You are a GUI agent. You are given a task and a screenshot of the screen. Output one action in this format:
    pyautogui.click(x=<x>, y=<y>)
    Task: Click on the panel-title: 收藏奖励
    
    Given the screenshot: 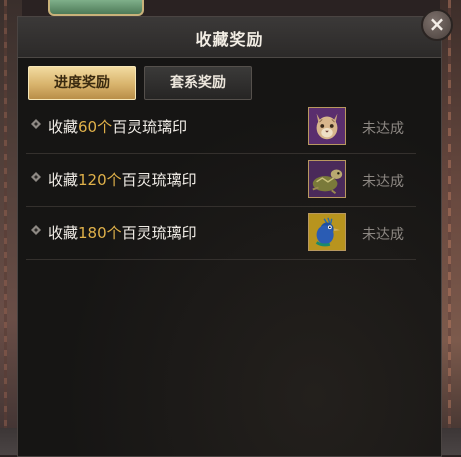 What is the action you would take?
    pyautogui.click(x=229, y=39)
    